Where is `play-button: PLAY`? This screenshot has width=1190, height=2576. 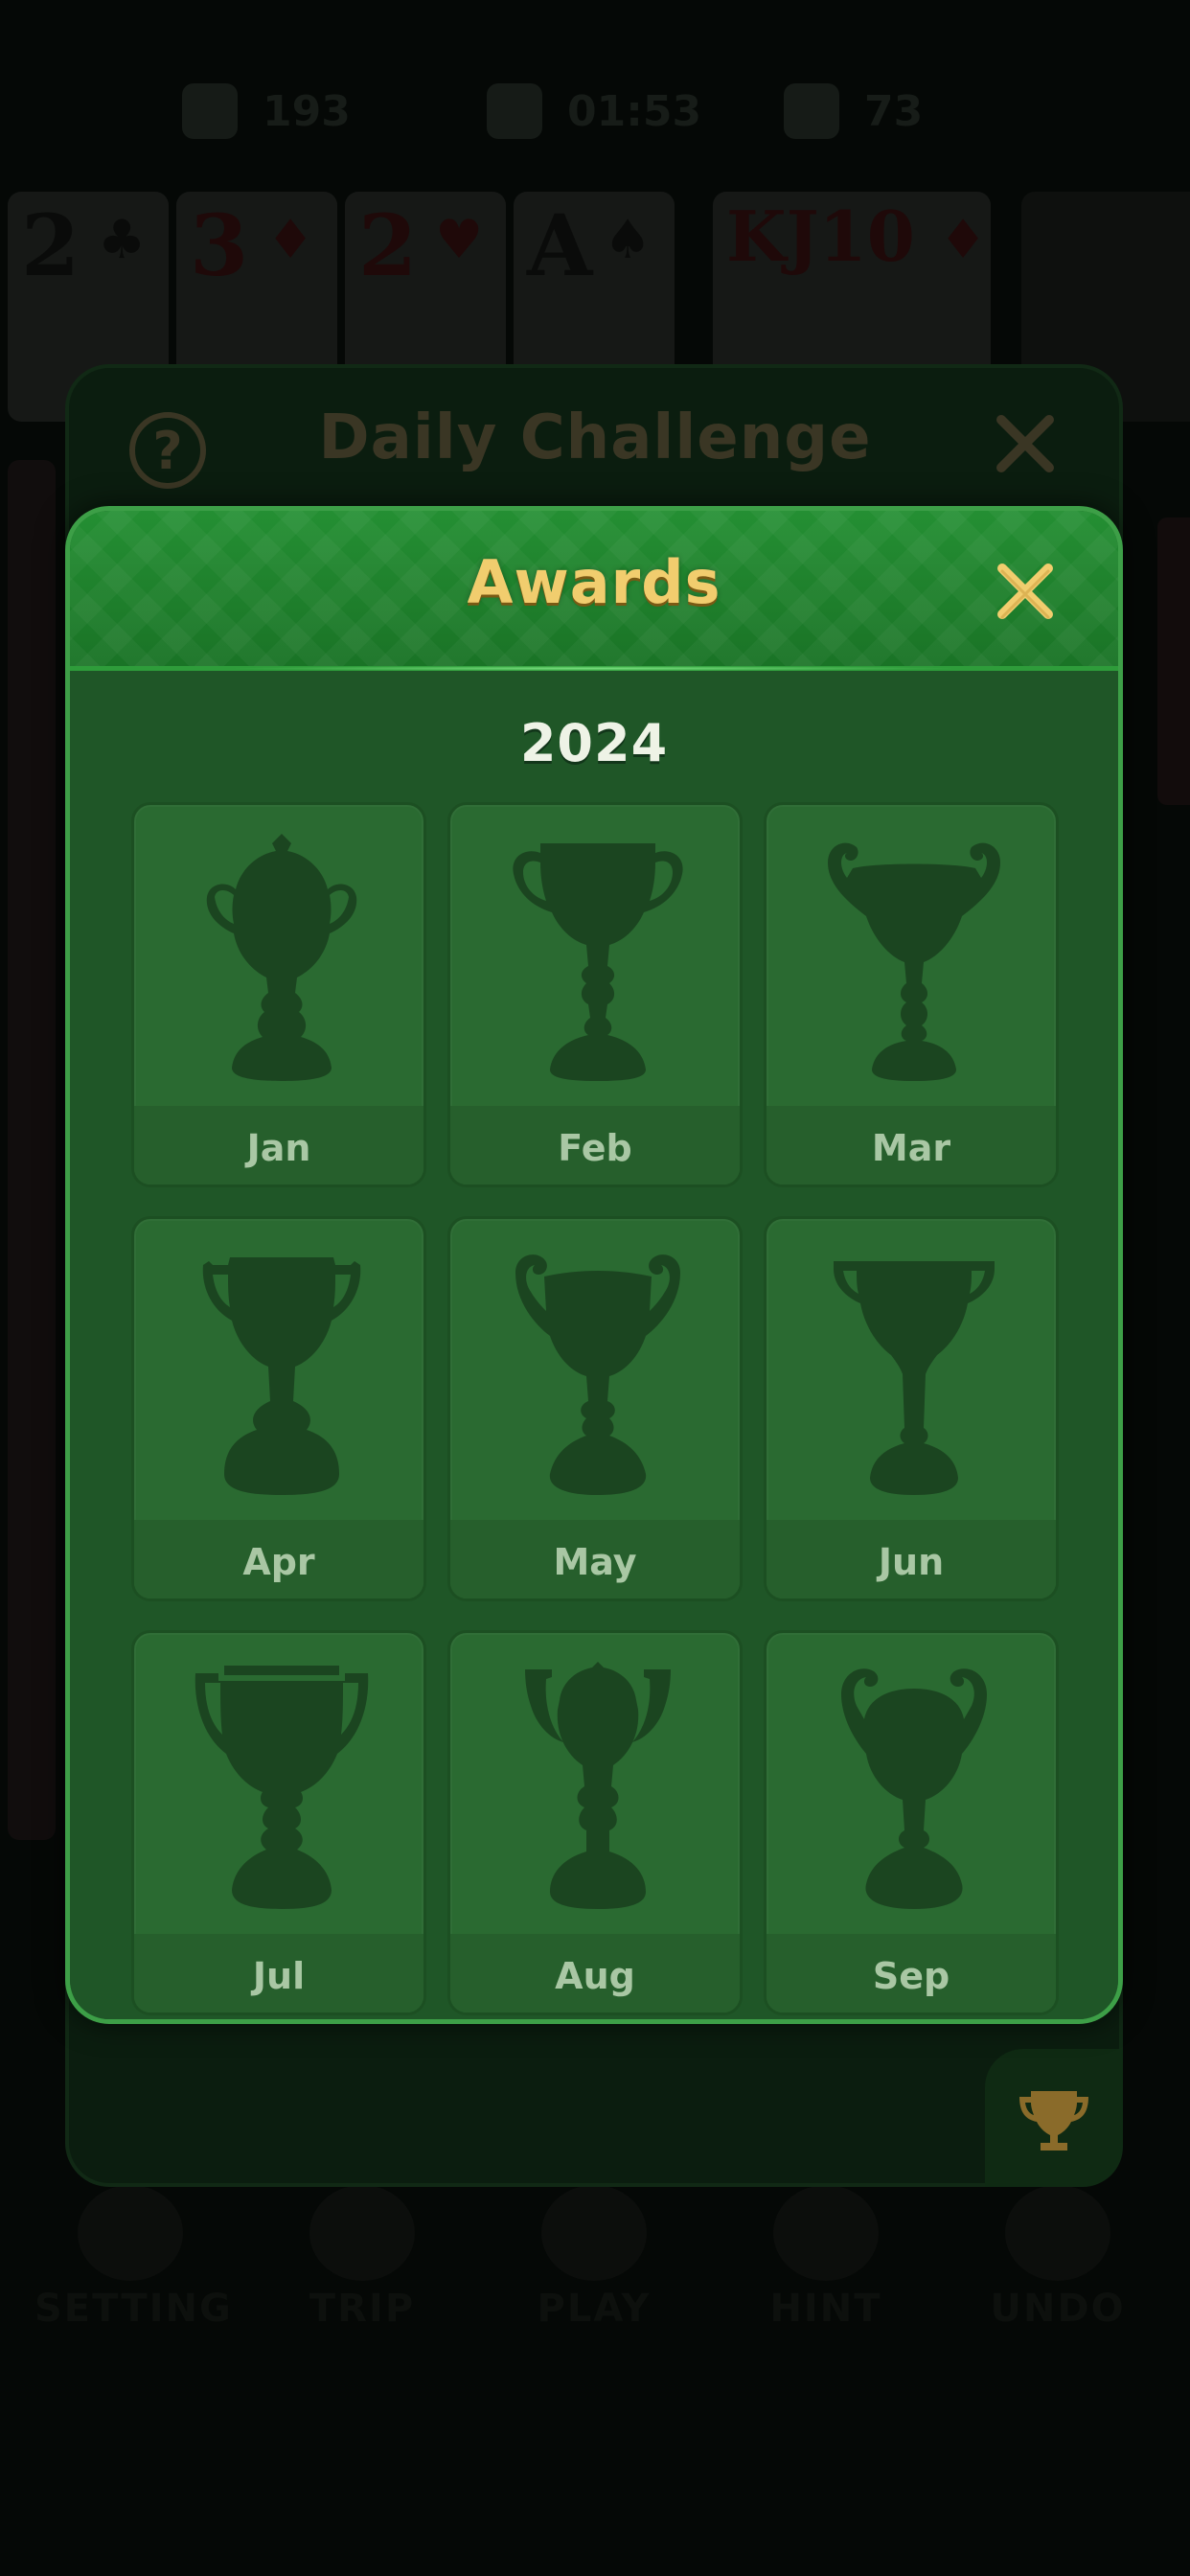 play-button: PLAY is located at coordinates (594, 2271).